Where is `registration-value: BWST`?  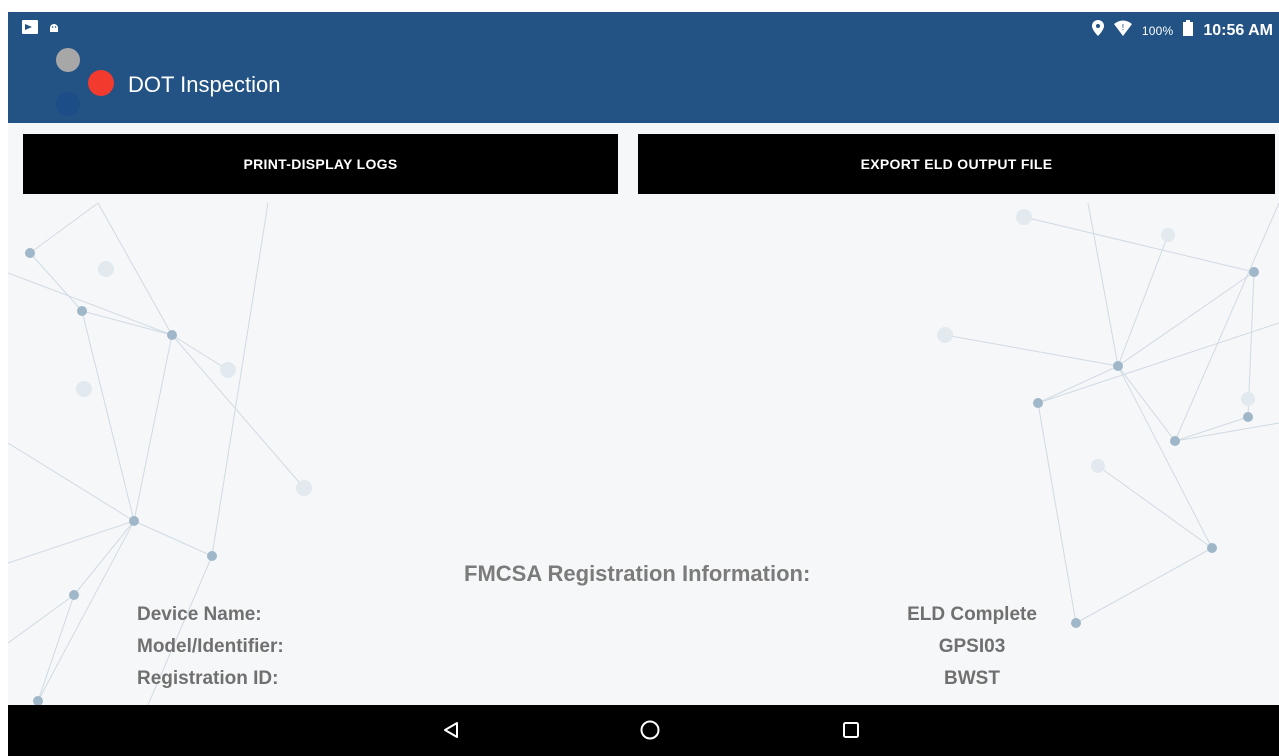
registration-value: BWST is located at coordinates (972, 678).